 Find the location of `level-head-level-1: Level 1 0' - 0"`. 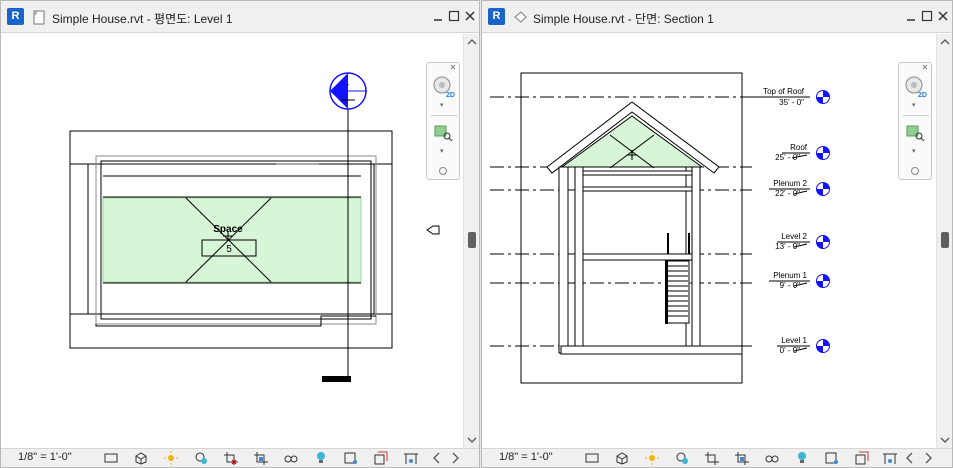

level-head-level-1: Level 1 0' - 0" is located at coordinates (803, 345).